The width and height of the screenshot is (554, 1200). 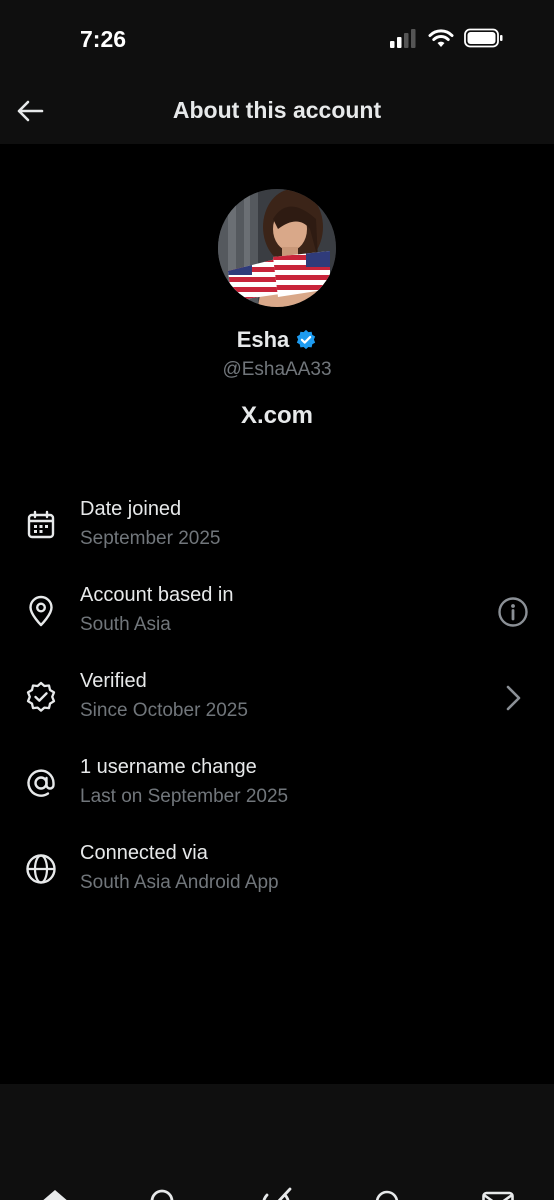 I want to click on info-row-date-joined: Date joined September 2025, so click(x=277, y=533).